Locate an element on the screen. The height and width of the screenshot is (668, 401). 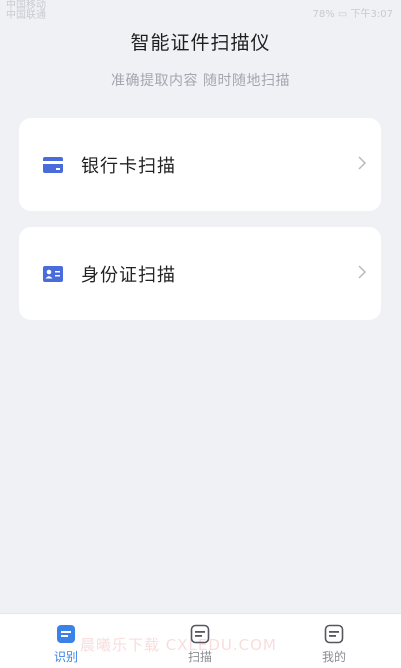
page-subtitle: 准确提取内容 随时随地扫描 is located at coordinates (200, 81).